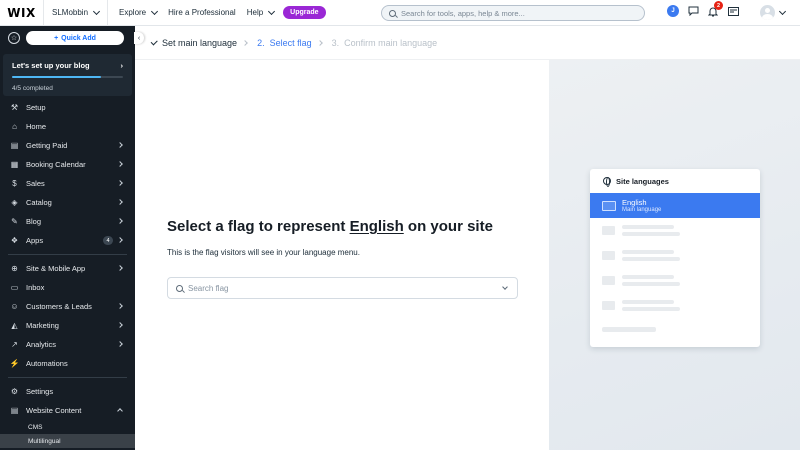  I want to click on catalog-icon: ◈, so click(14, 202).